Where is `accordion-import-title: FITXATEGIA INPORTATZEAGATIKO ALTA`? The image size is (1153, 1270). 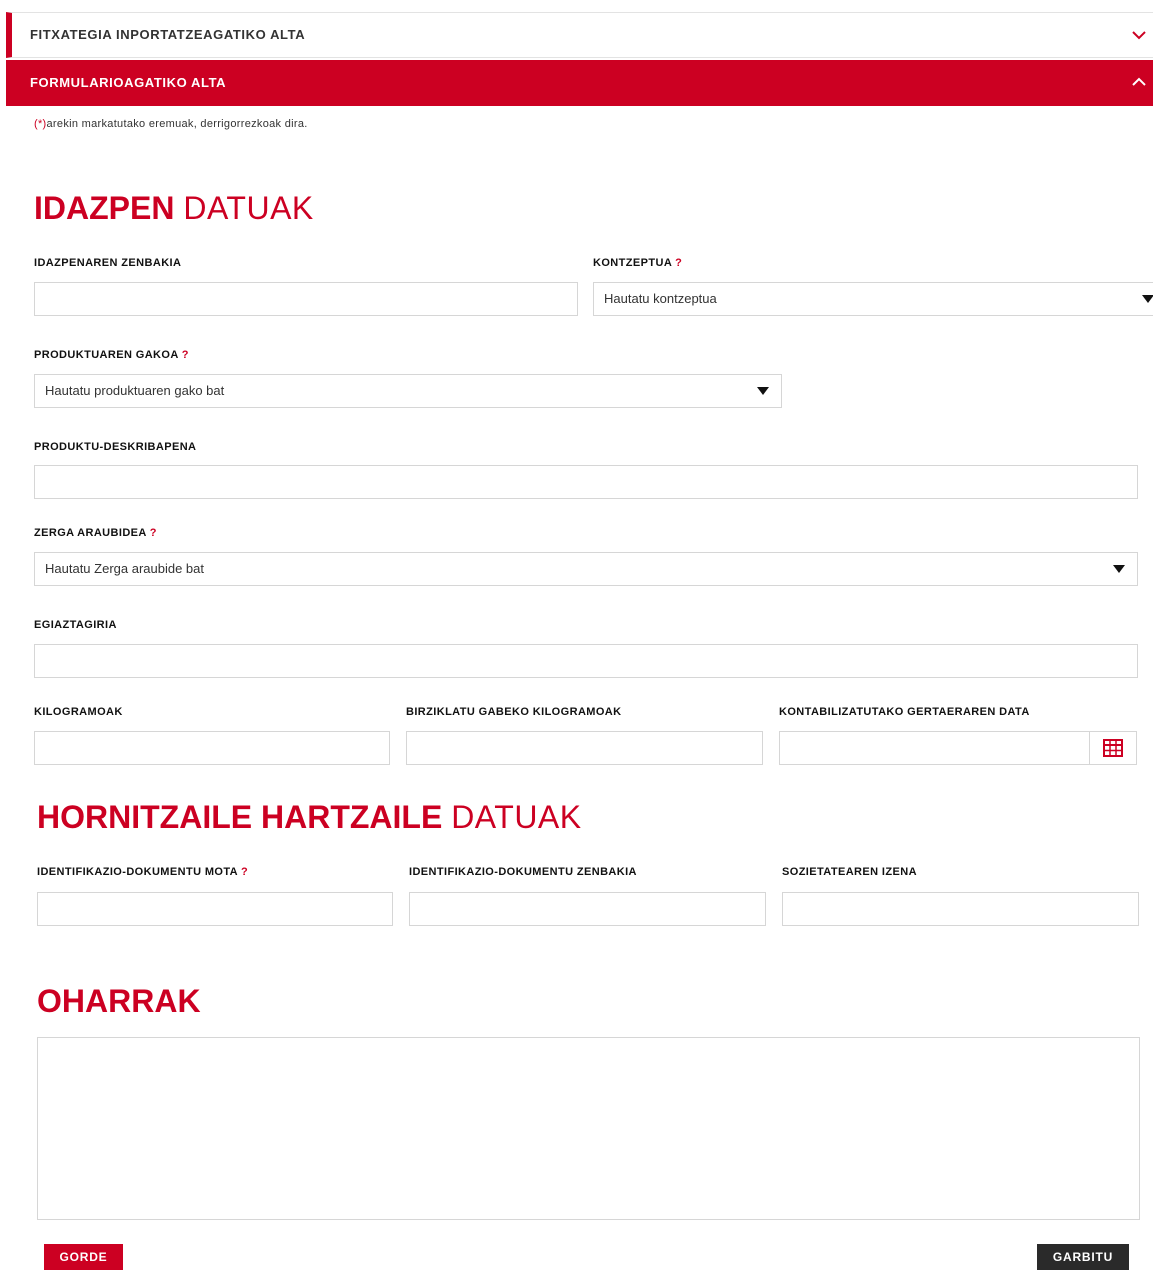
accordion-import-title: FITXATEGIA INPORTATZEAGATIKO ALTA is located at coordinates (168, 34).